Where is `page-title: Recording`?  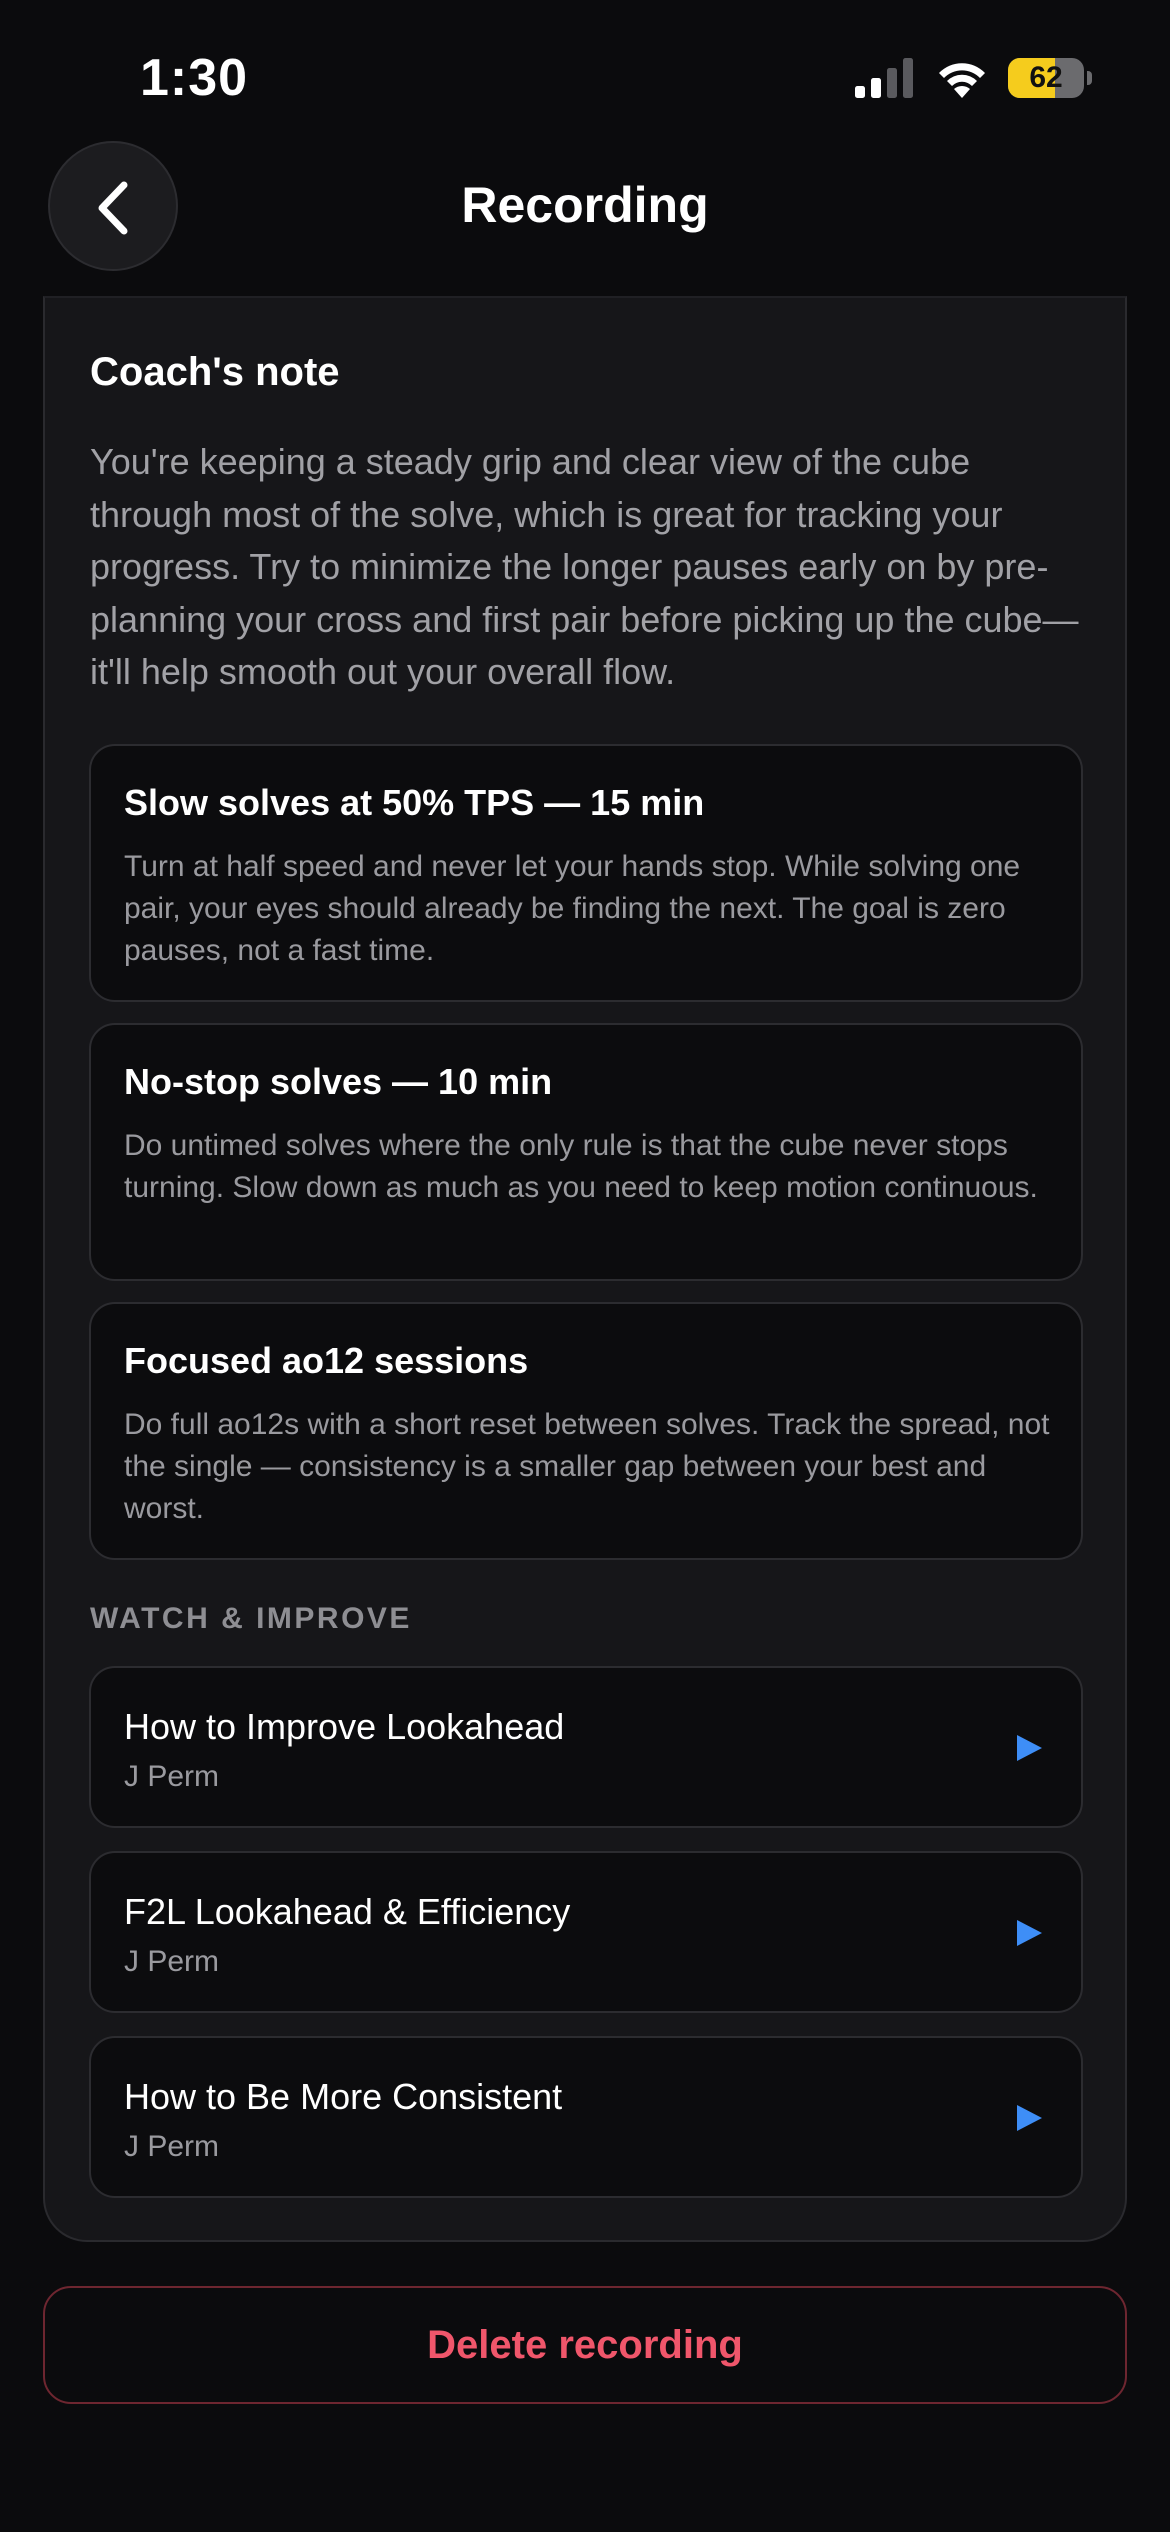 page-title: Recording is located at coordinates (585, 205).